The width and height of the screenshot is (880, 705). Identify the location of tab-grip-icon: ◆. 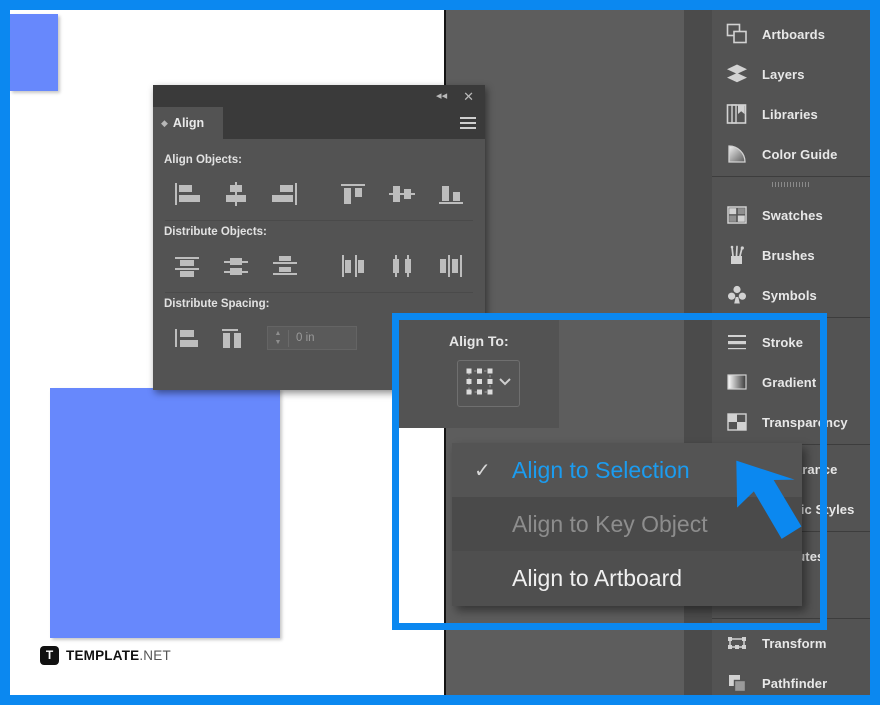
(164, 122).